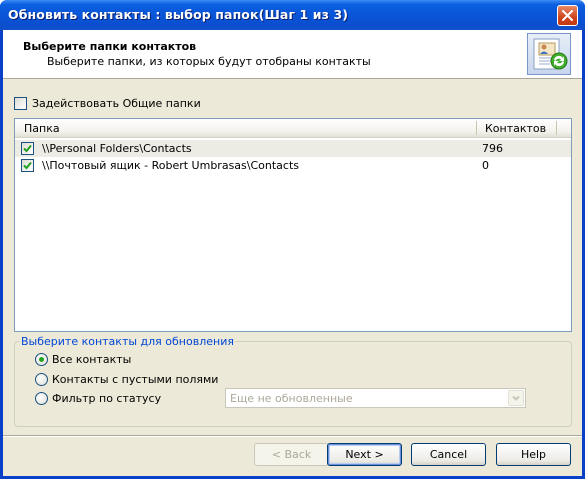  What do you see at coordinates (448, 454) in the screenshot?
I see `cancel-button: Cancel` at bounding box center [448, 454].